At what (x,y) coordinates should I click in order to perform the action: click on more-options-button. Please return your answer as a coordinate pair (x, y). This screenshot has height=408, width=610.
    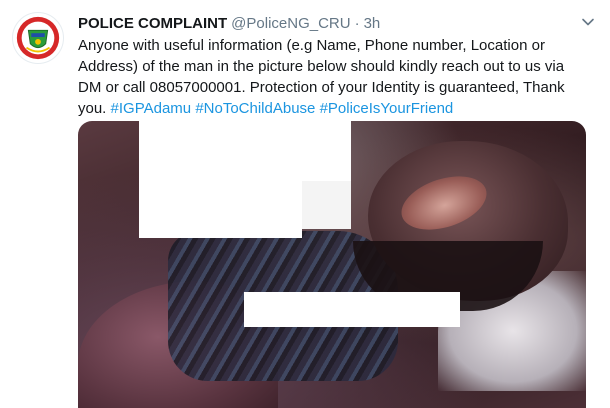
    Looking at the image, I should click on (588, 22).